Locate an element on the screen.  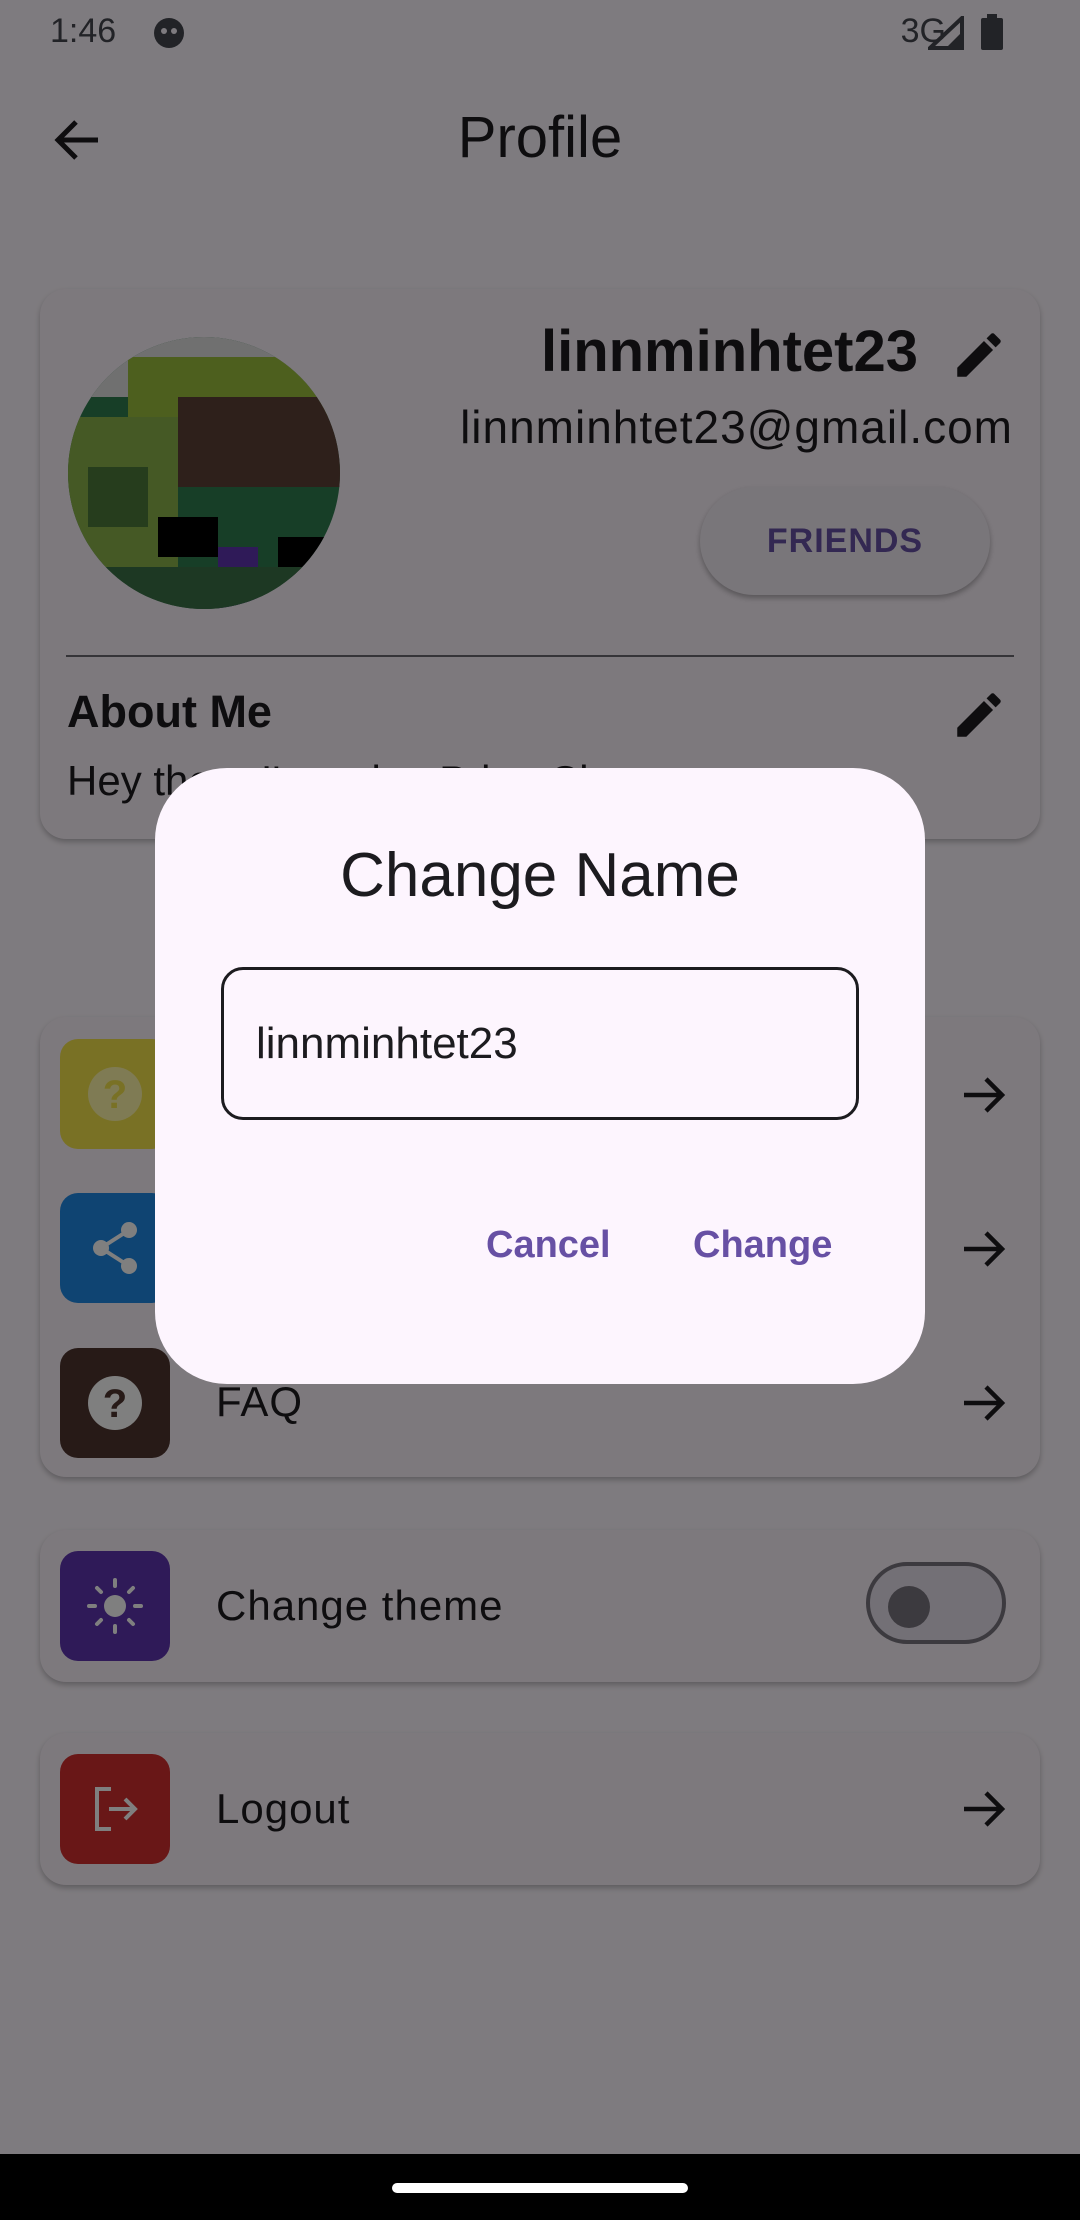
name-input is located at coordinates (540, 1043).